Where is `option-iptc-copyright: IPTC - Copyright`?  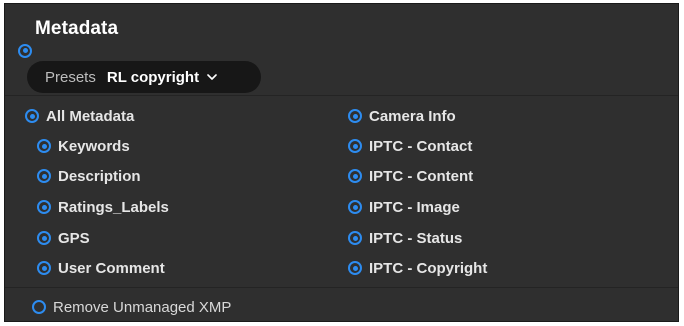
option-iptc-copyright: IPTC - Copyright is located at coordinates (417, 268).